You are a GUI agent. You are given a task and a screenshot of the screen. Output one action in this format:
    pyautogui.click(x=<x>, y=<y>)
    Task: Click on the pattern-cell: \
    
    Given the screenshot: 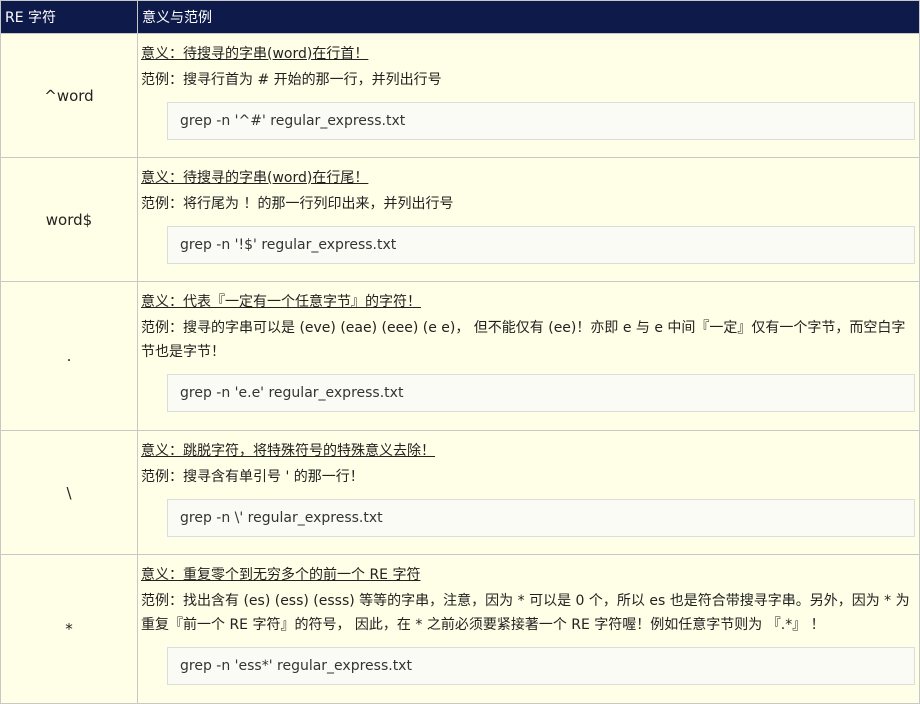 What is the action you would take?
    pyautogui.click(x=69, y=492)
    